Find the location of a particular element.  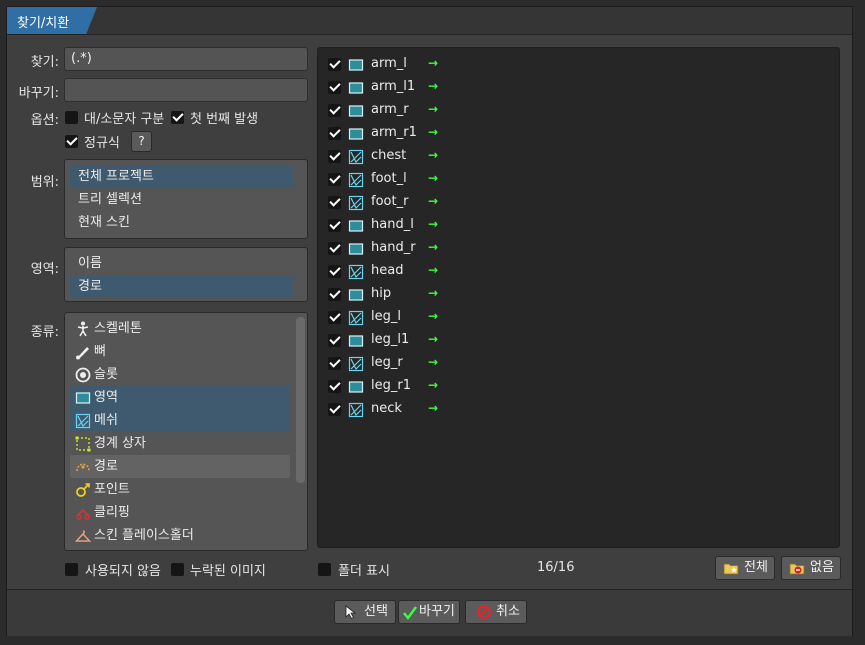

scope-item: 현재 스킨 is located at coordinates (182, 222).